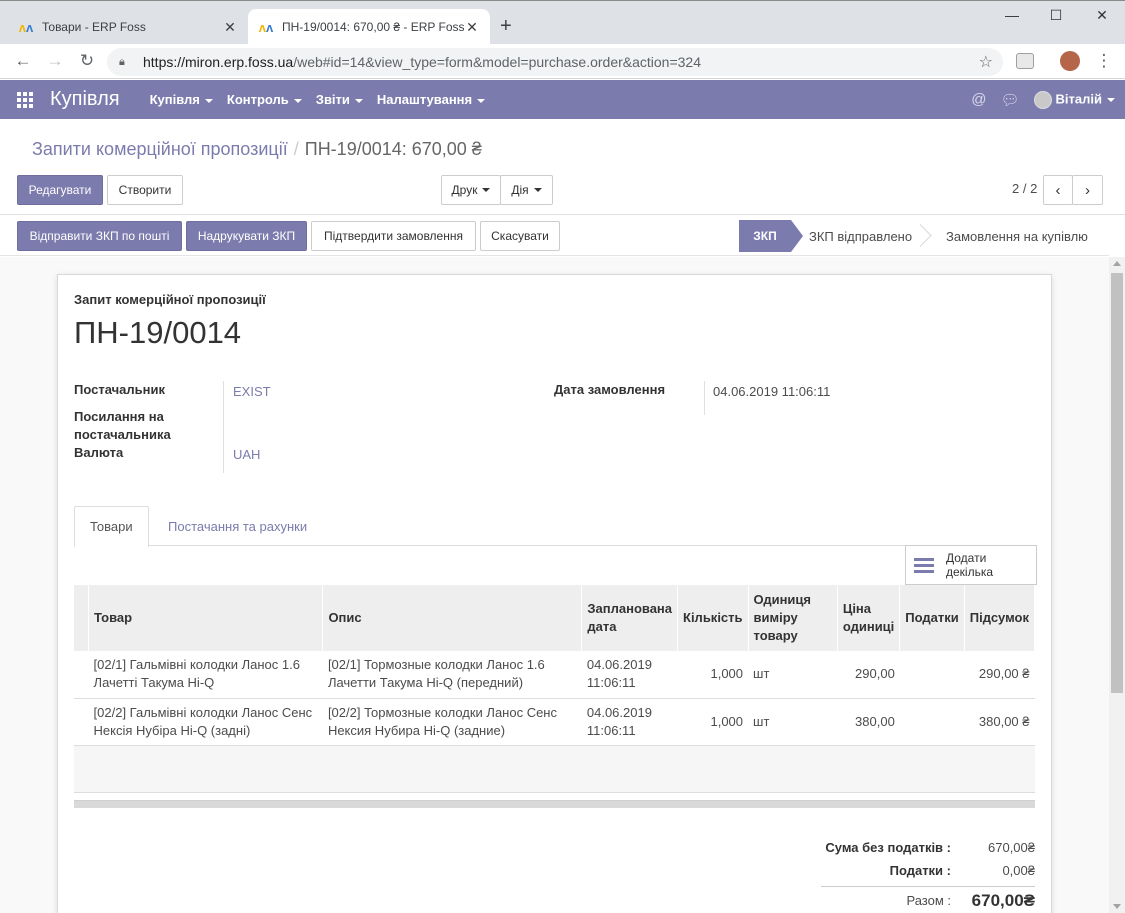 This screenshot has width=1125, height=913. Describe the element at coordinates (471, 190) in the screenshot. I see `print-dropdown: Друк` at that location.